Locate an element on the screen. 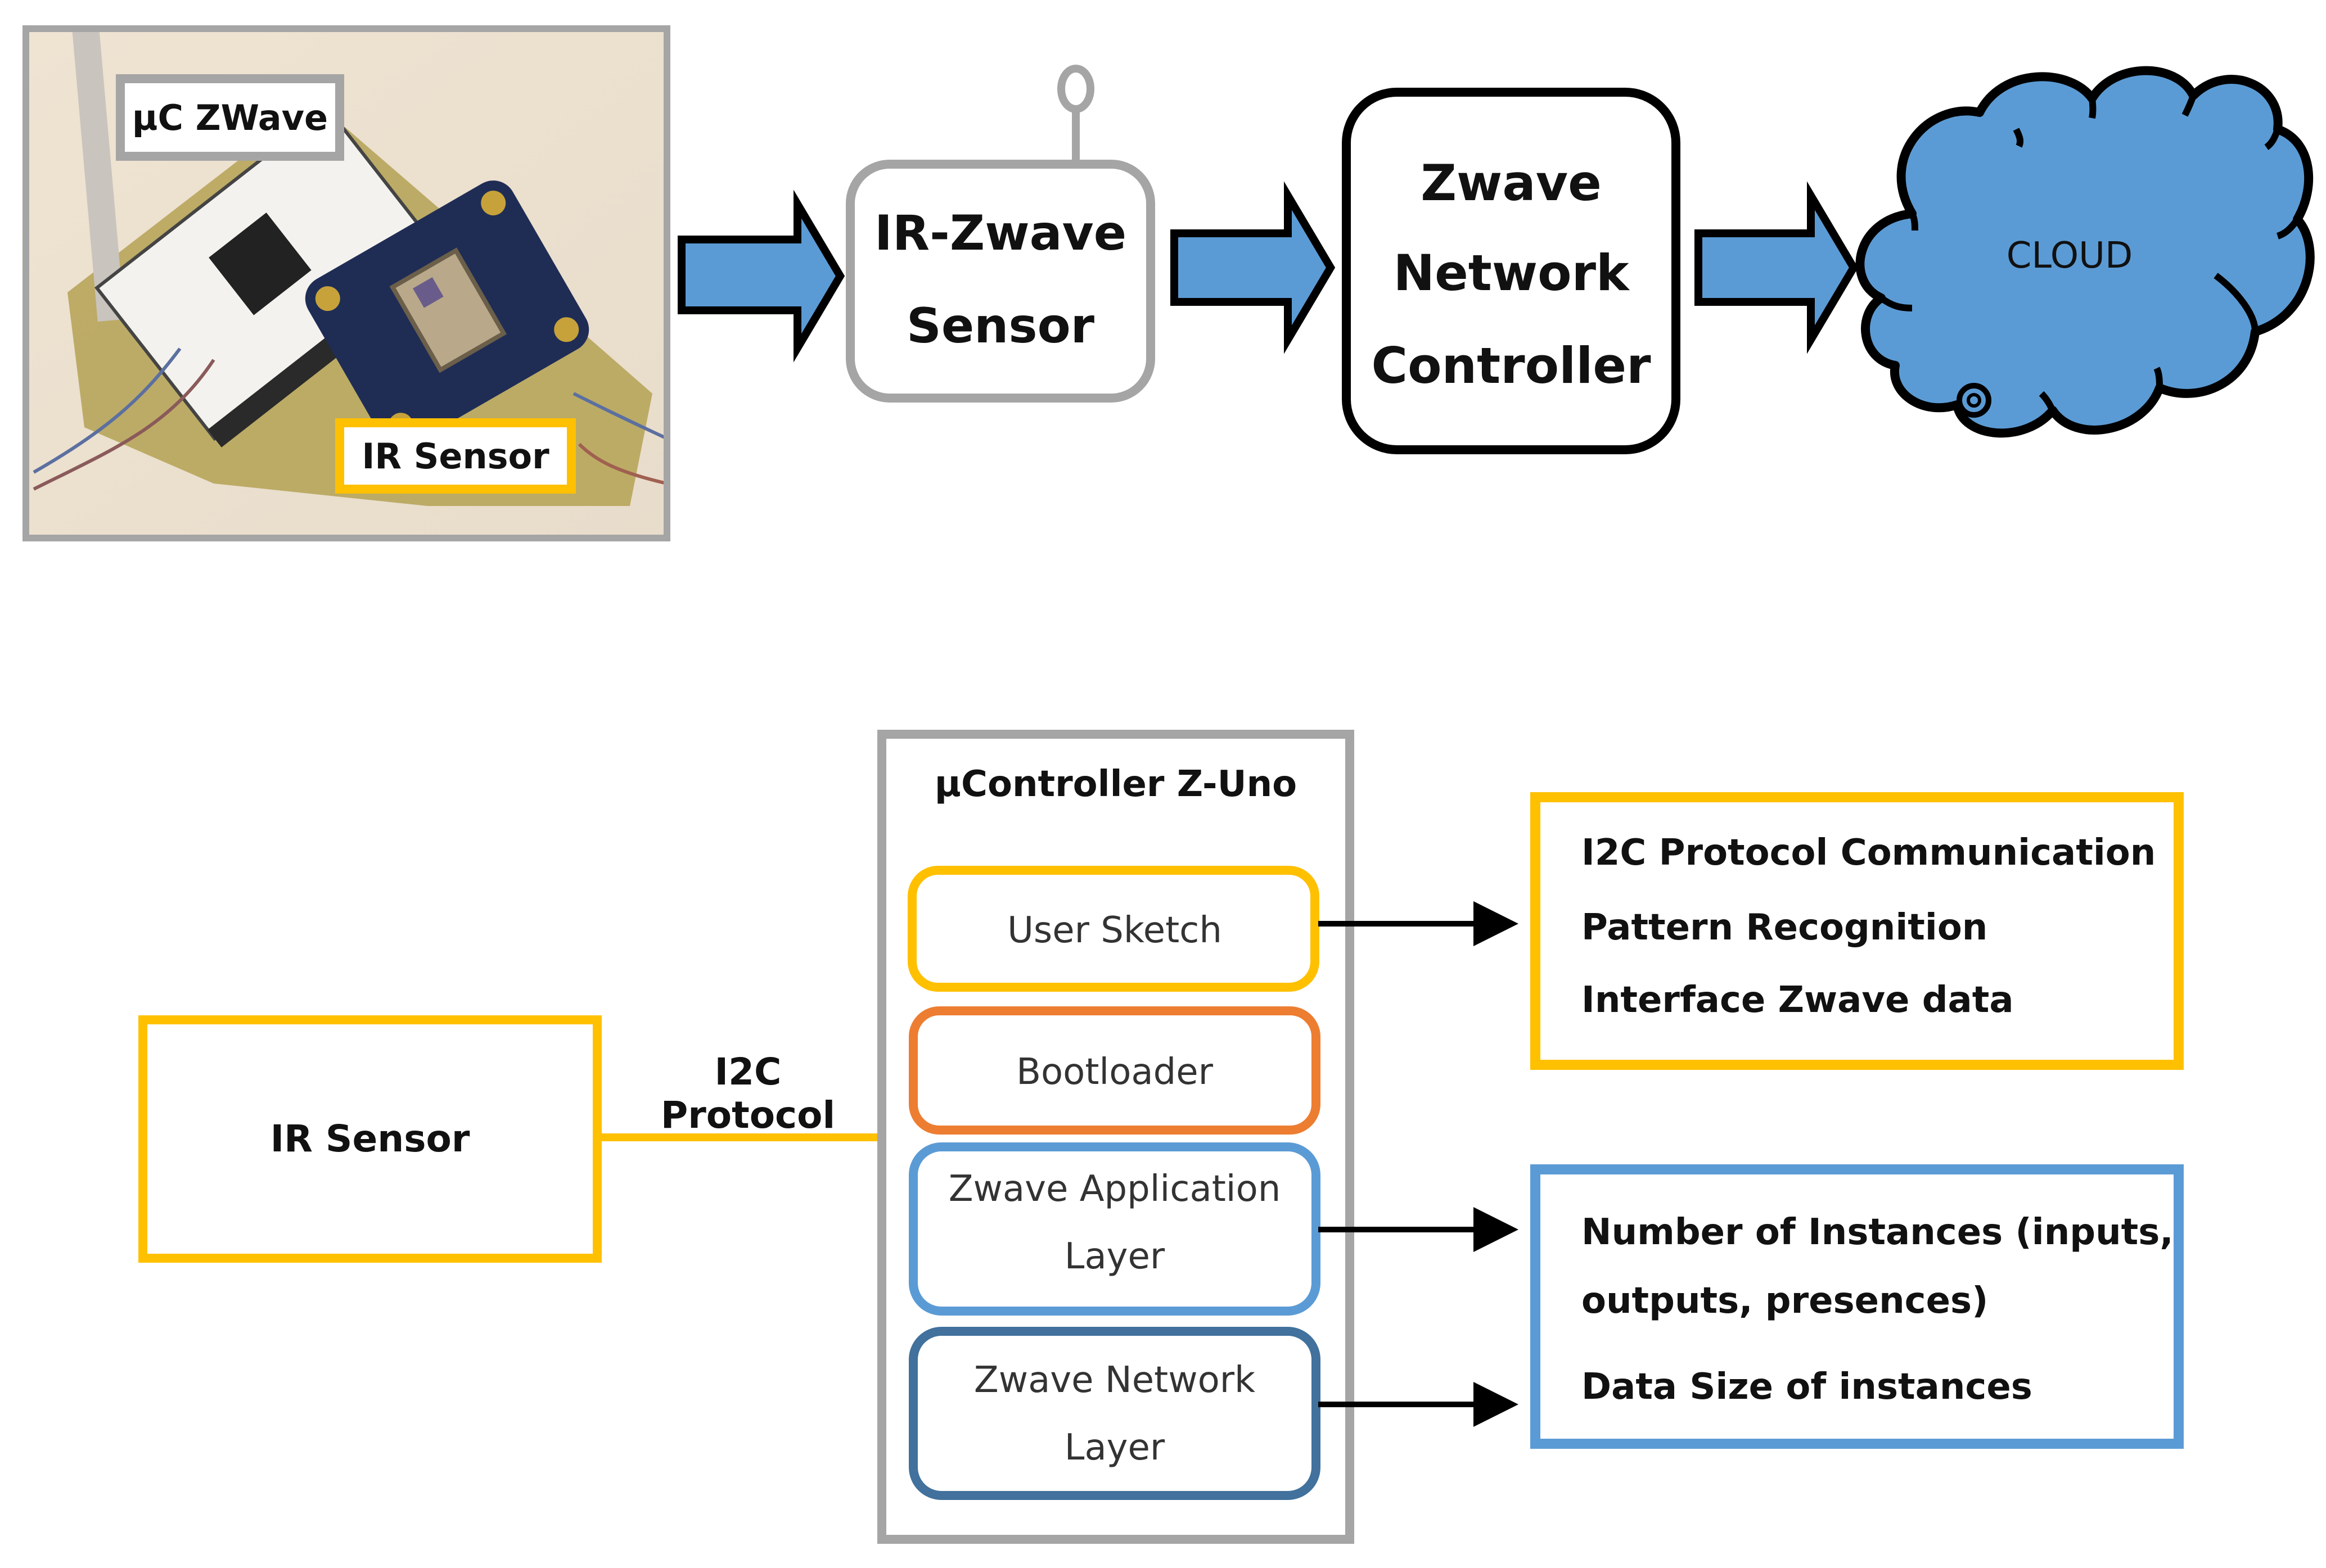 The height and width of the screenshot is (1568, 2326). layer-label-user-sketch: User Sketch is located at coordinates (1114, 930).